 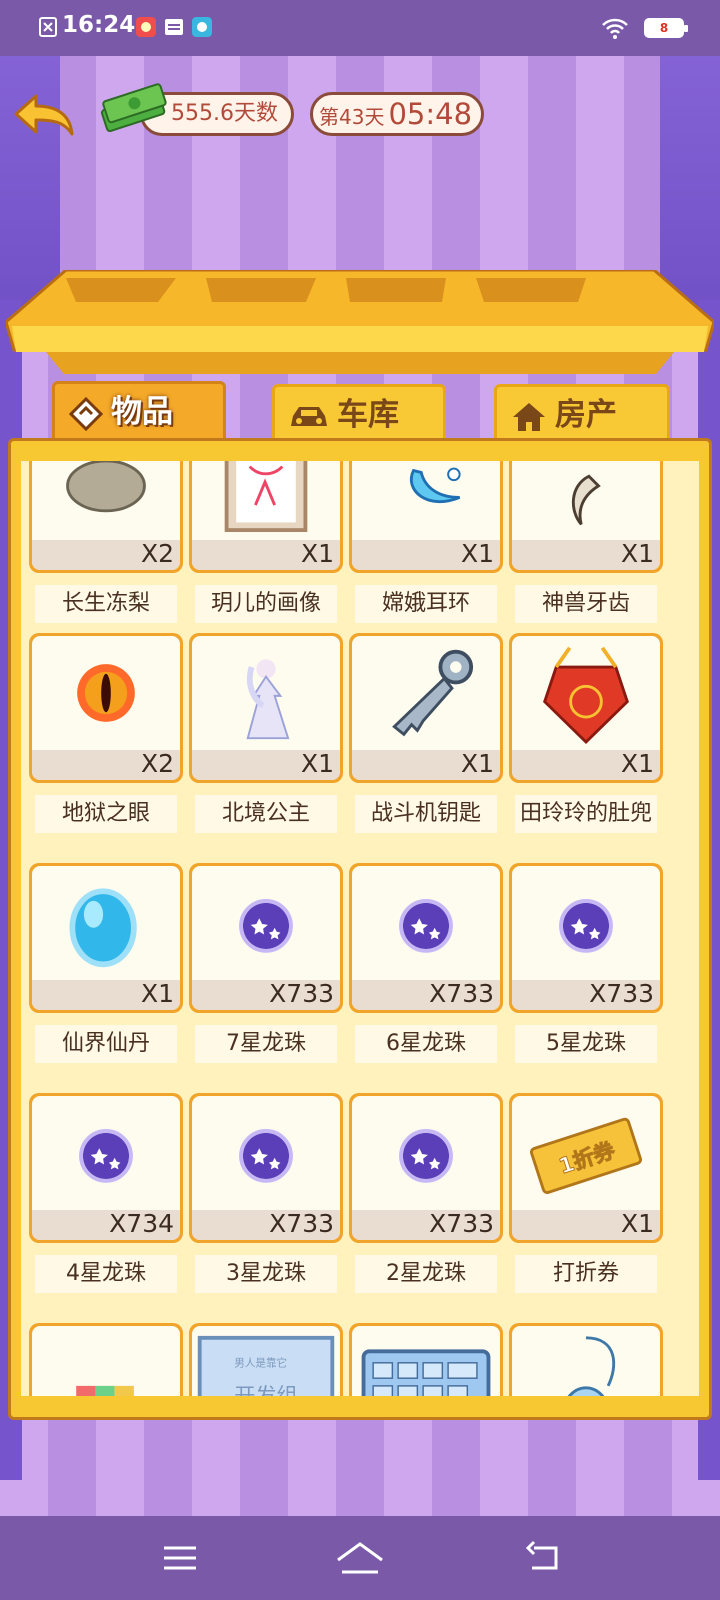 I want to click on coupon-icon: 1折券, so click(x=586, y=1156).